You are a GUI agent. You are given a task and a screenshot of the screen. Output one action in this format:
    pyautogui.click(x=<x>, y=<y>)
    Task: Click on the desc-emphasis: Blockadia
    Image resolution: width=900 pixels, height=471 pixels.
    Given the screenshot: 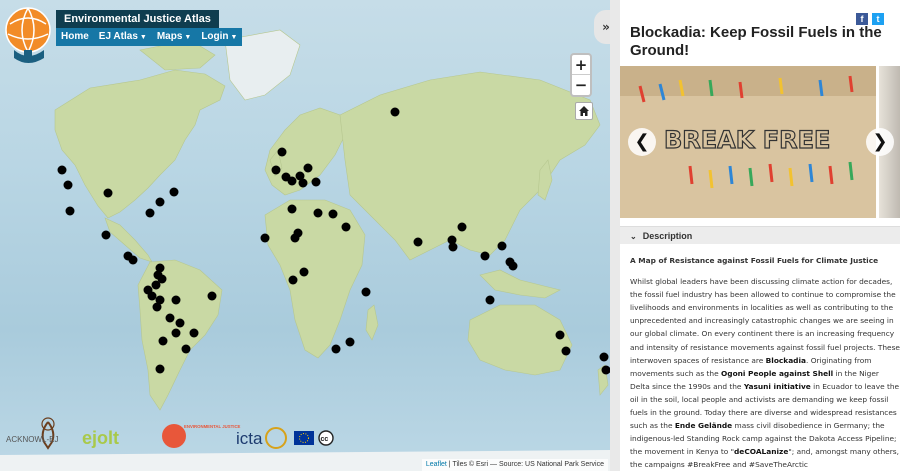 What is the action you would take?
    pyautogui.click(x=785, y=360)
    